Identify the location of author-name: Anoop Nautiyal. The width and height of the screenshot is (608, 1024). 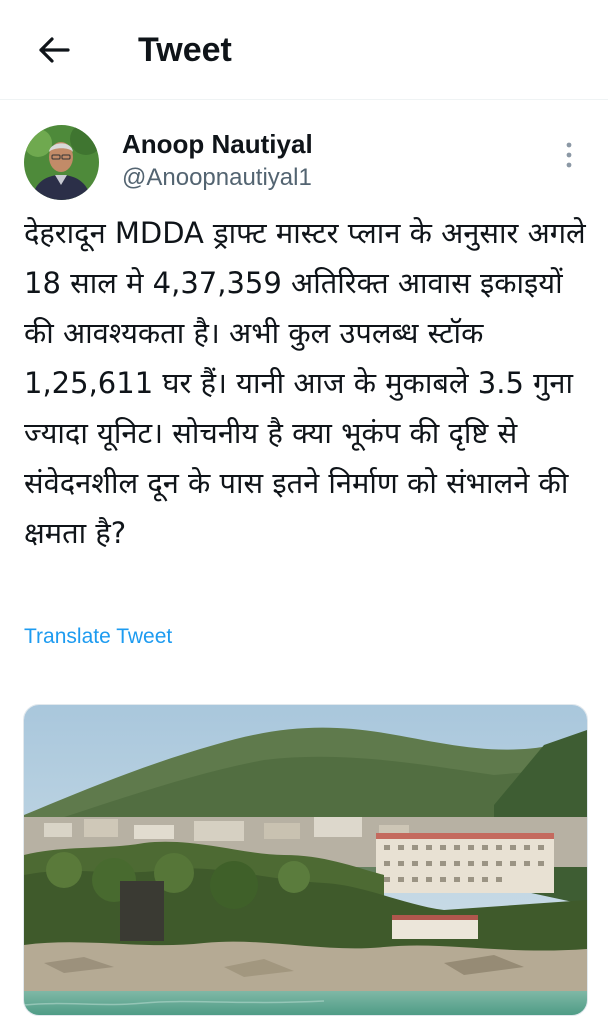
(217, 144).